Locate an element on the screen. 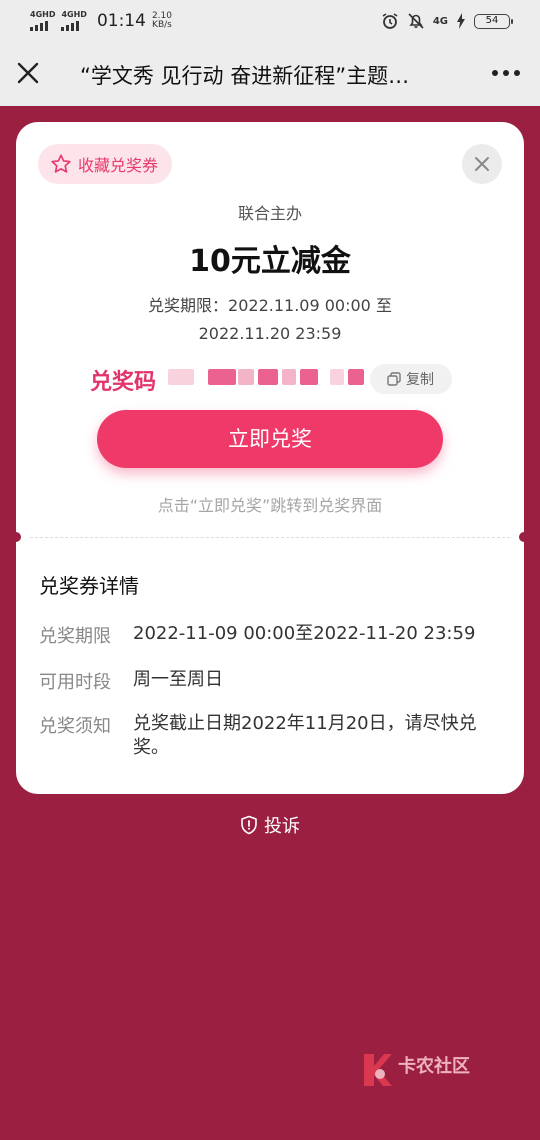 The width and height of the screenshot is (540, 1140). copy-button: 复制 is located at coordinates (411, 379).